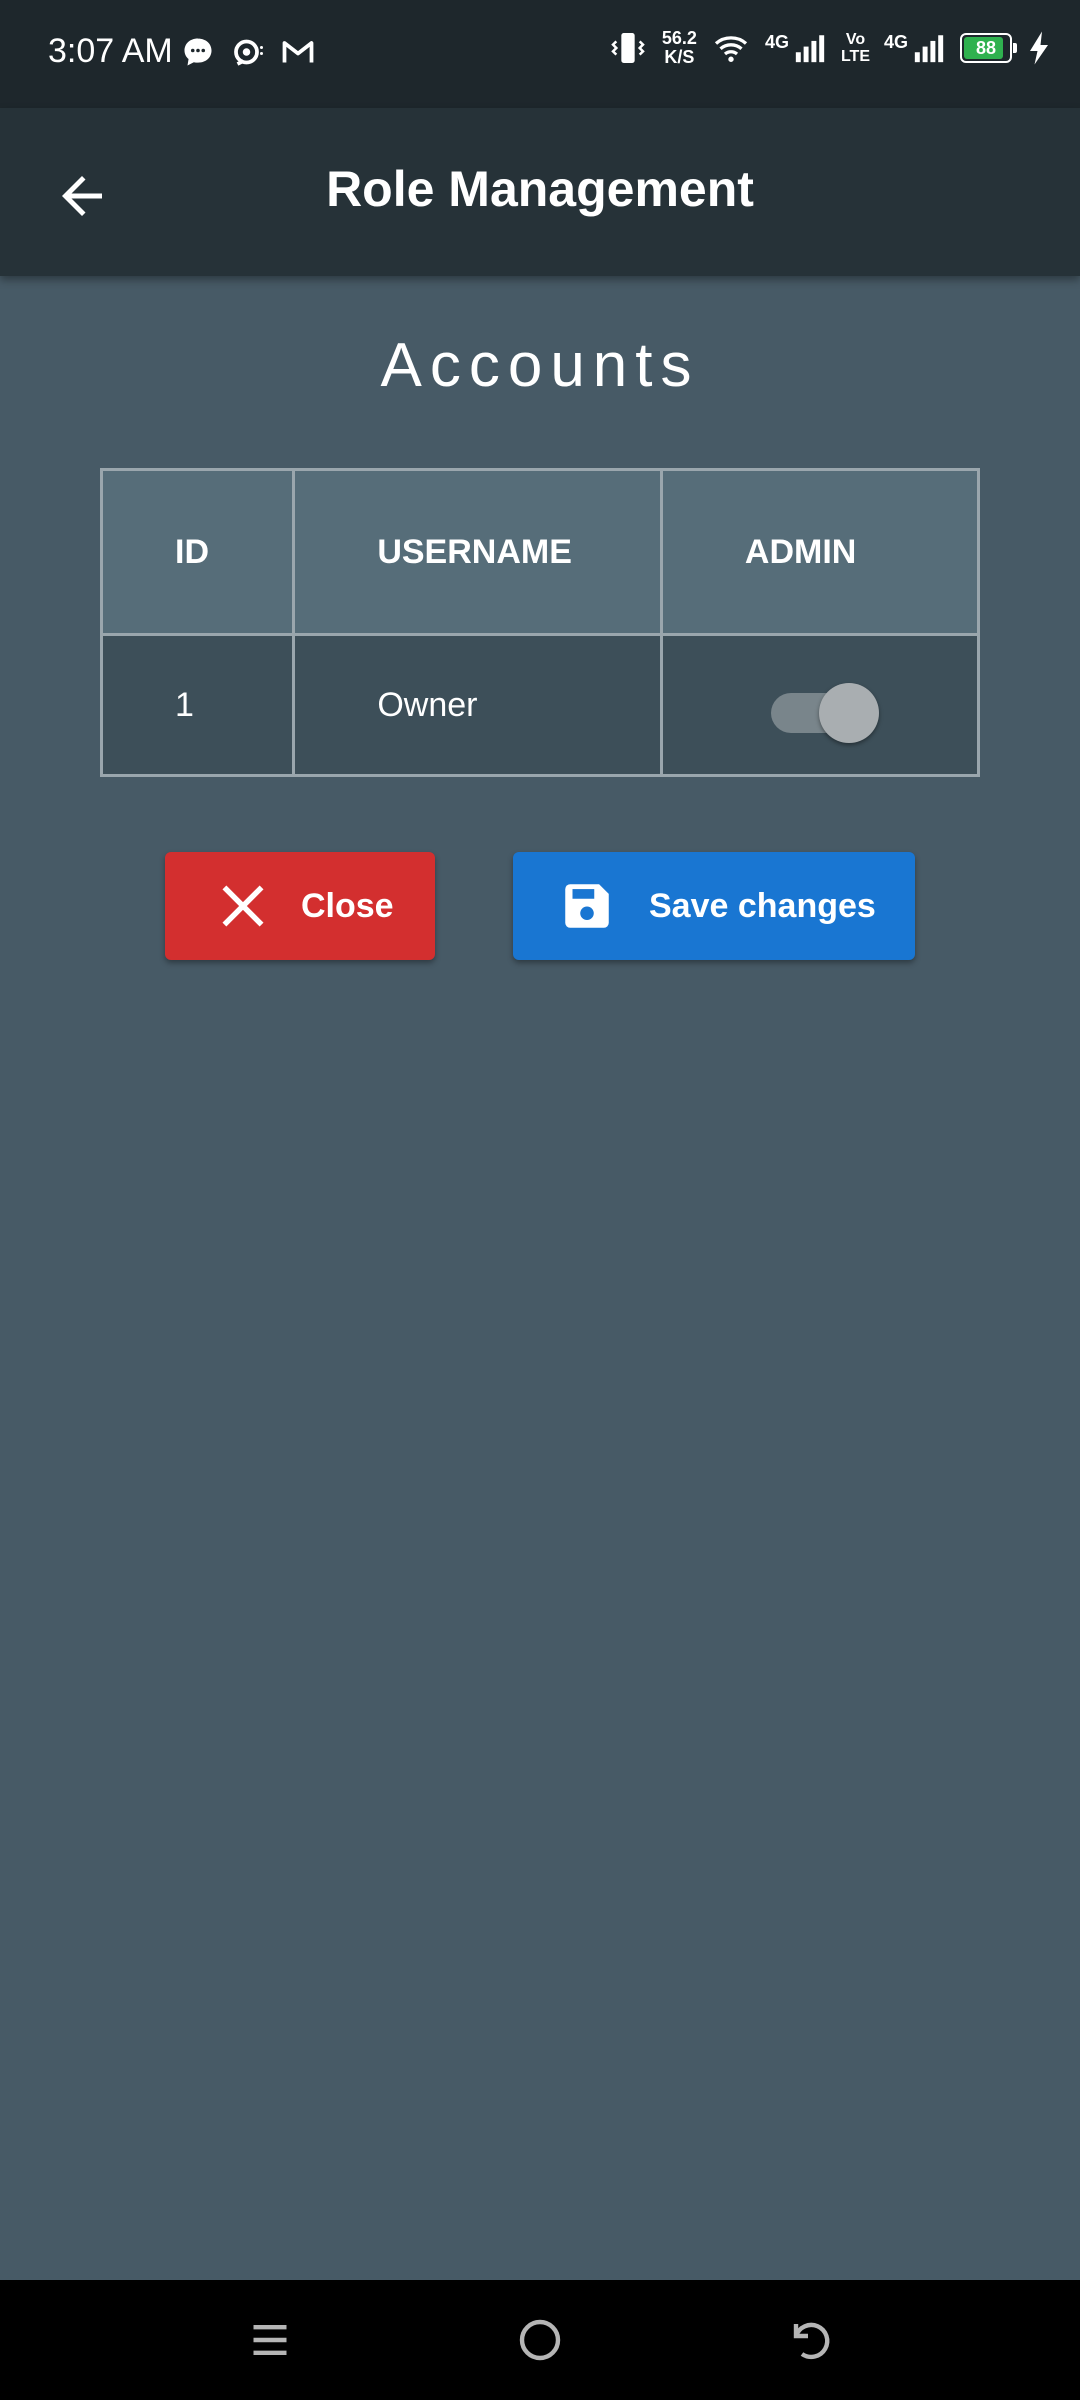 The image size is (1080, 2400). What do you see at coordinates (347, 905) in the screenshot?
I see `close-button-label: Close` at bounding box center [347, 905].